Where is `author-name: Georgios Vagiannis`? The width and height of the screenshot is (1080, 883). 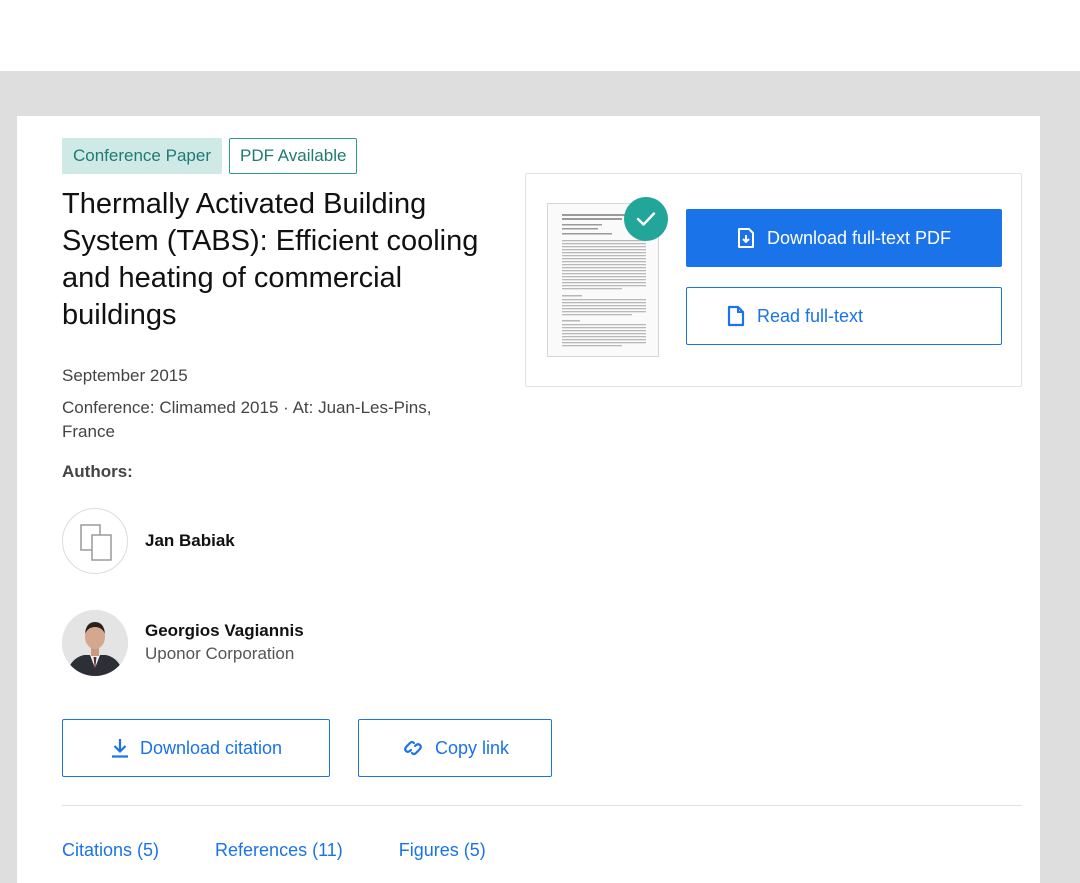 author-name: Georgios Vagiannis is located at coordinates (224, 631).